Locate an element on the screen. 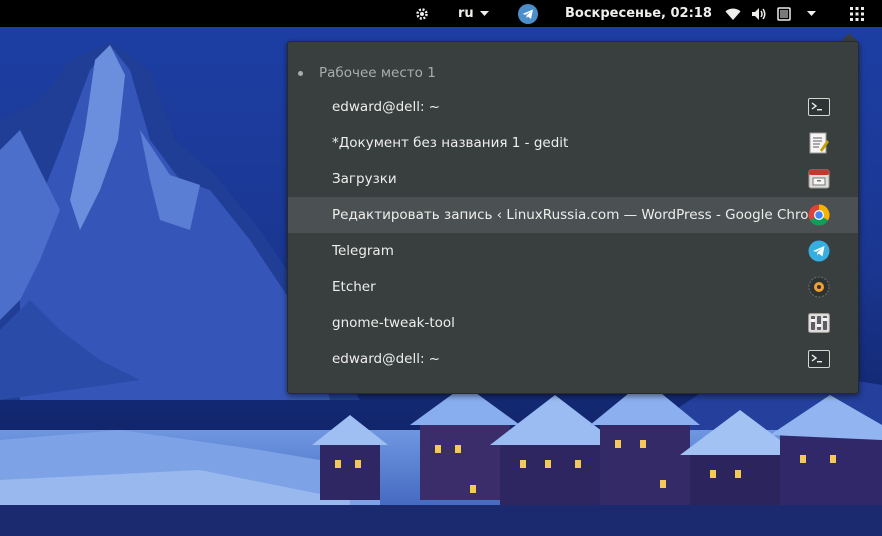 Image resolution: width=882 pixels, height=536 pixels. volume-icon is located at coordinates (759, 13).